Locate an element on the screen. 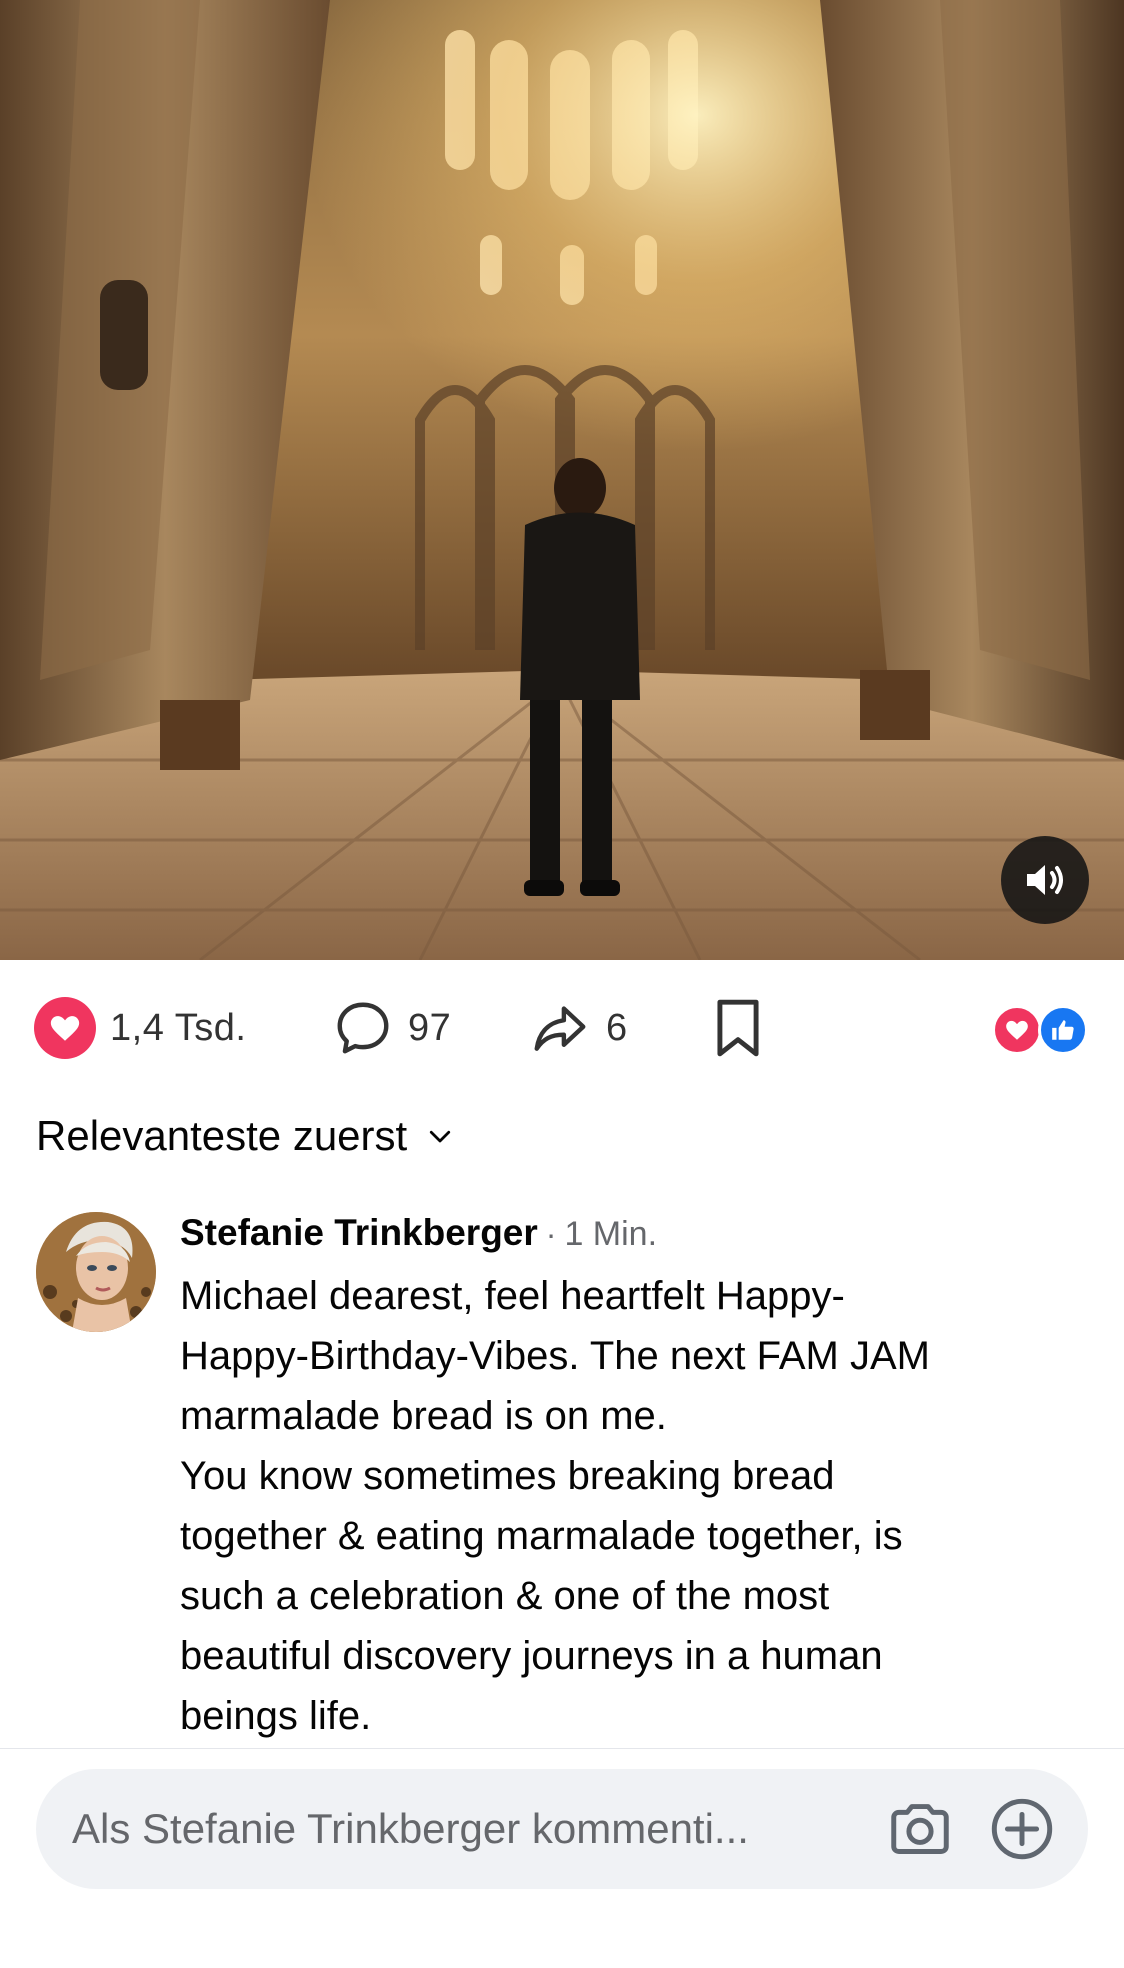 Image resolution: width=1124 pixels, height=1968 pixels. camera-icon is located at coordinates (920, 1829).